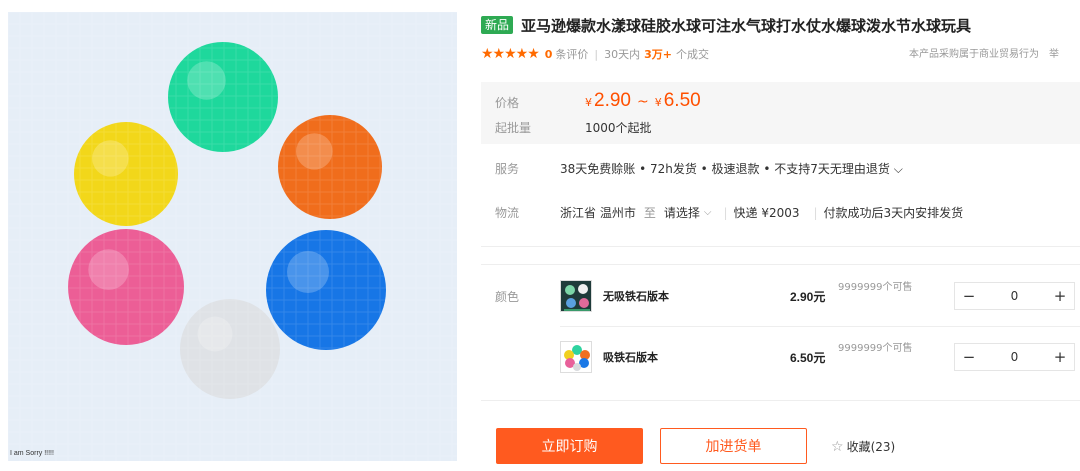 Image resolution: width=1080 pixels, height=471 pixels. I want to click on color-label: 颜色, so click(507, 297).